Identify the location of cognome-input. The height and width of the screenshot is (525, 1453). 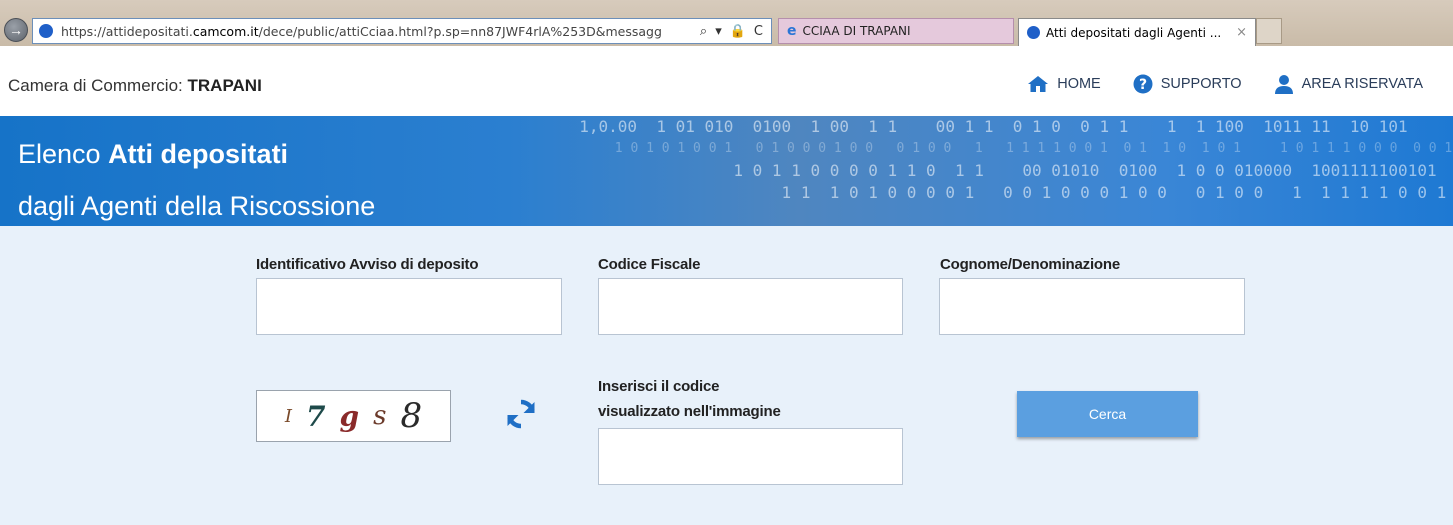
(1092, 306).